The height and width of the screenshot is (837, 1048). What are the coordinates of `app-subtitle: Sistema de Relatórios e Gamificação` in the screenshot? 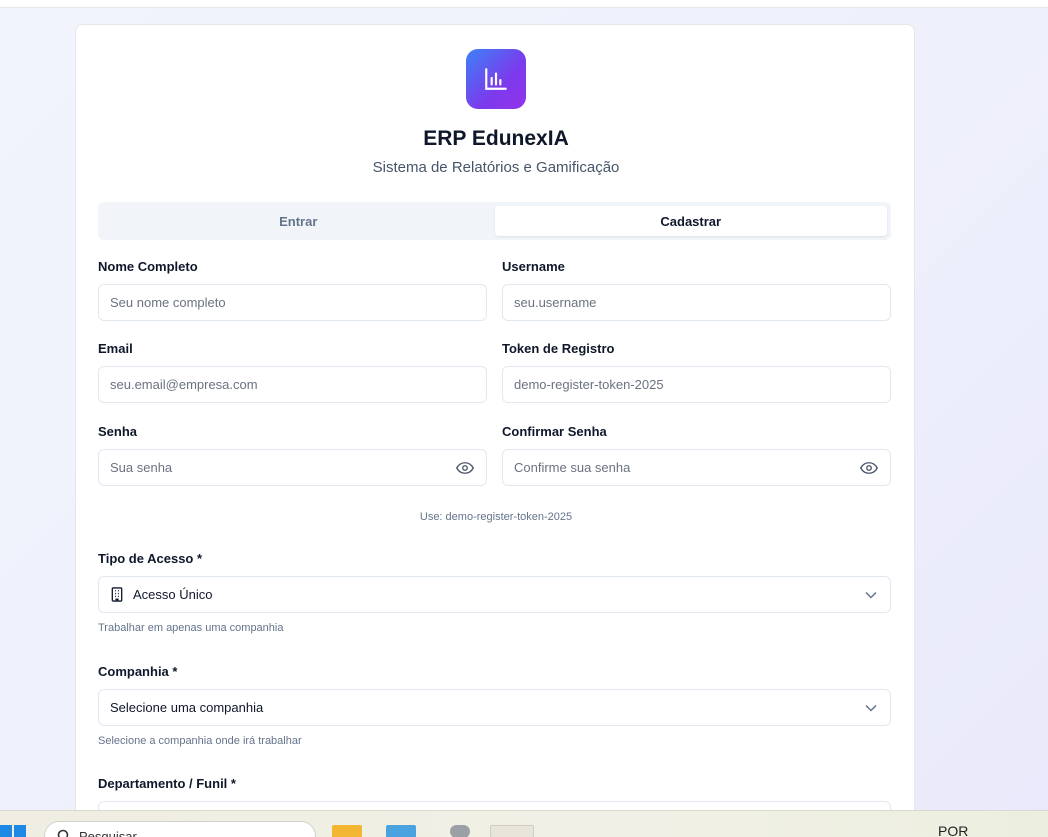 It's located at (496, 167).